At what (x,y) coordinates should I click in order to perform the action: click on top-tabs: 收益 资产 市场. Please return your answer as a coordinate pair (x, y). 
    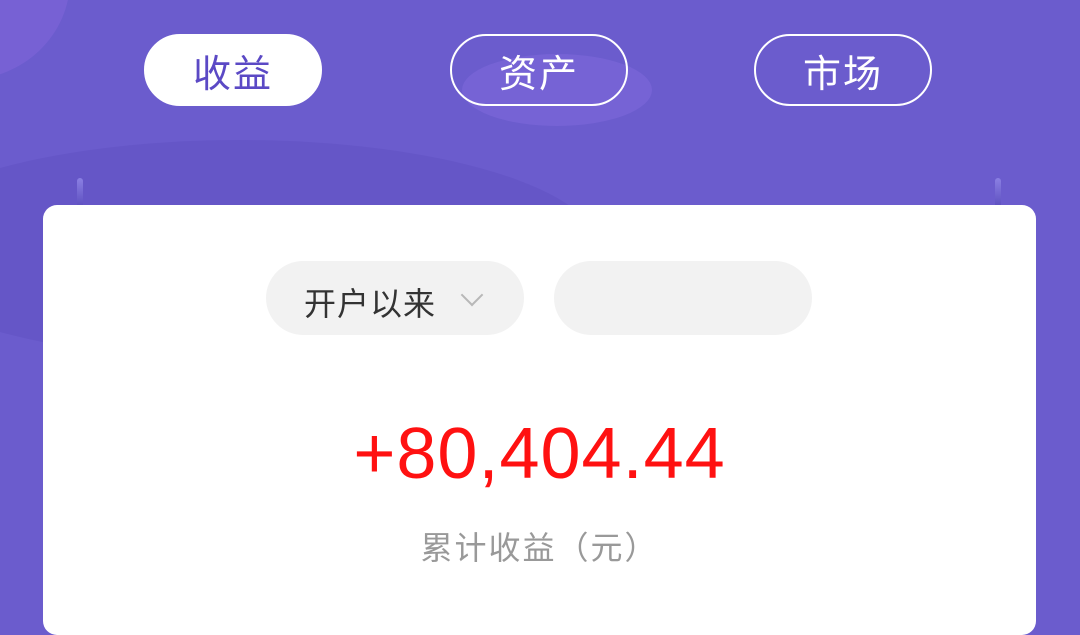
    Looking at the image, I should click on (540, 72).